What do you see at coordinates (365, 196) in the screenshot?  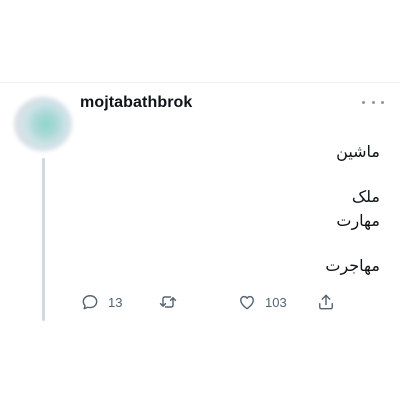 I see `tweet-line: ملک` at bounding box center [365, 196].